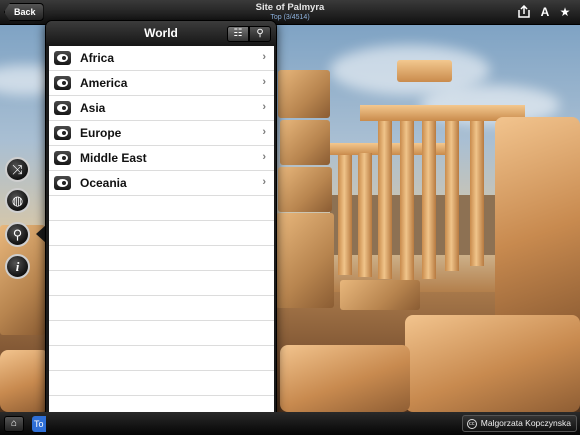 The image size is (580, 435). Describe the element at coordinates (113, 158) in the screenshot. I see `list-item-label: Middle East` at that location.